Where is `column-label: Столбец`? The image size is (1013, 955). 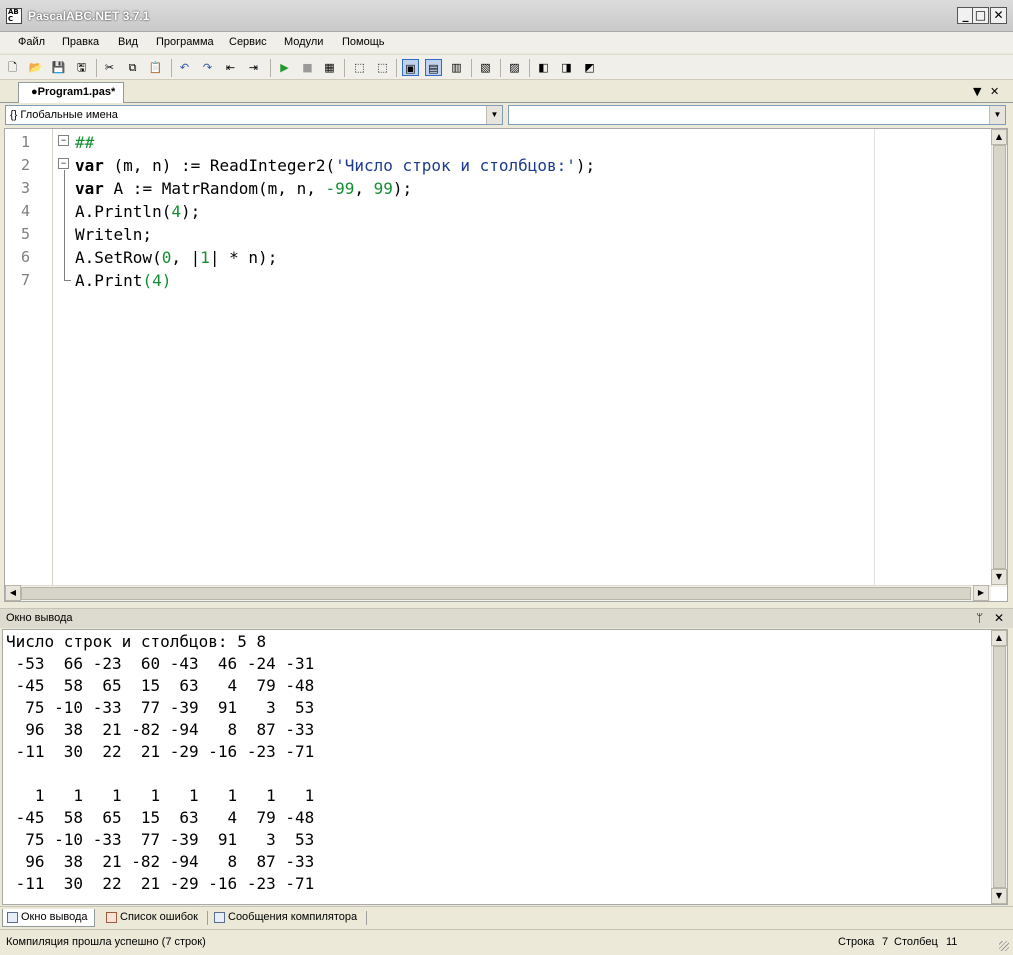 column-label: Столбец is located at coordinates (916, 942).